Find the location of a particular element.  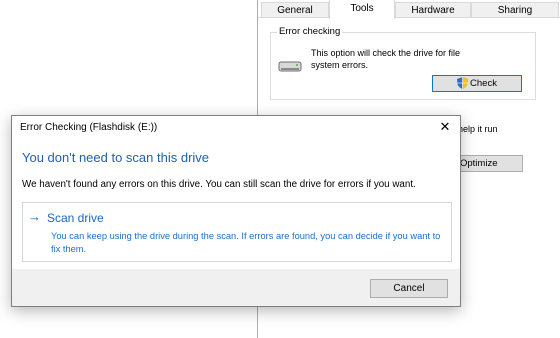

arrow-right-icon: → is located at coordinates (34, 216).